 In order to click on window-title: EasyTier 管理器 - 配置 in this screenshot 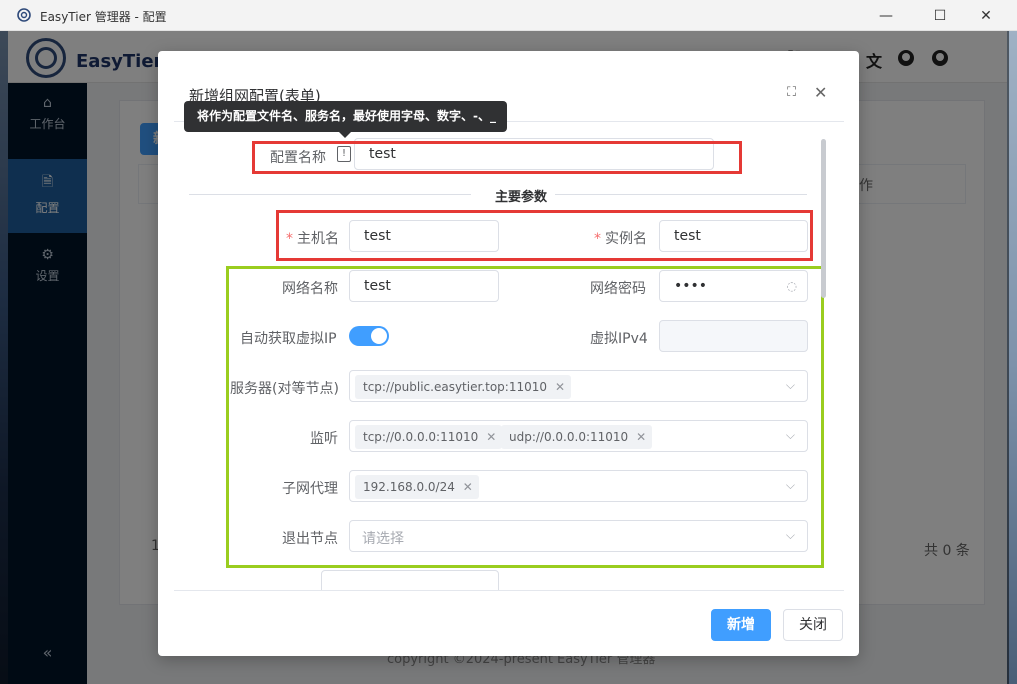, I will do `click(103, 17)`.